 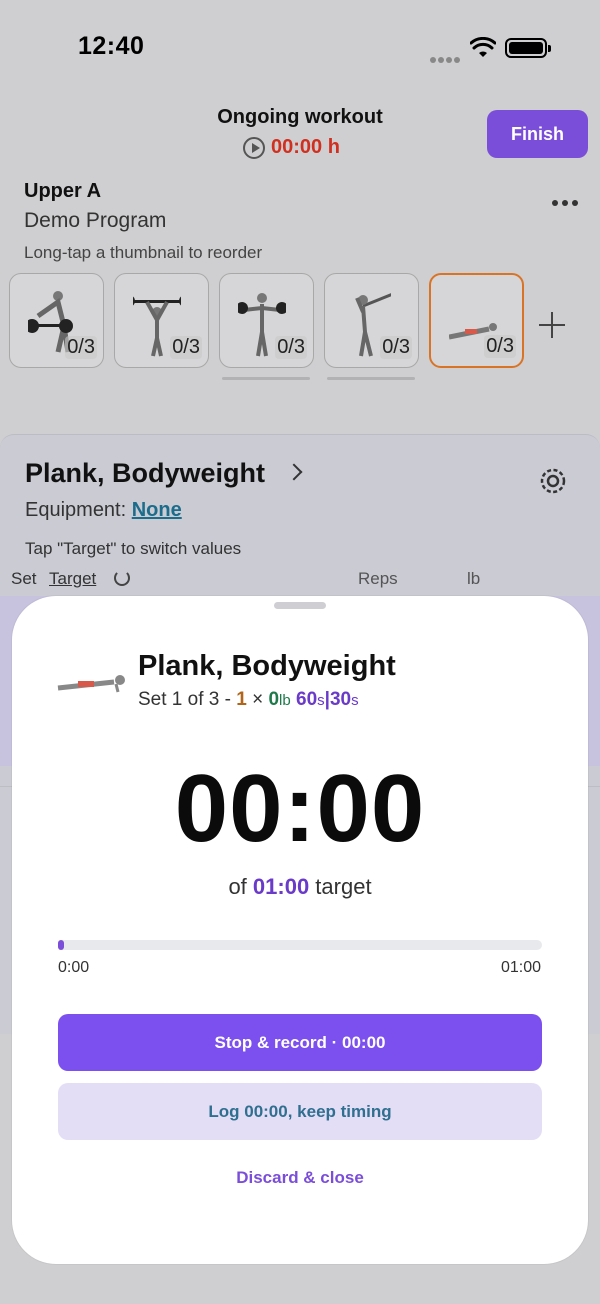 I want to click on workout-name: Upper A, so click(x=63, y=191).